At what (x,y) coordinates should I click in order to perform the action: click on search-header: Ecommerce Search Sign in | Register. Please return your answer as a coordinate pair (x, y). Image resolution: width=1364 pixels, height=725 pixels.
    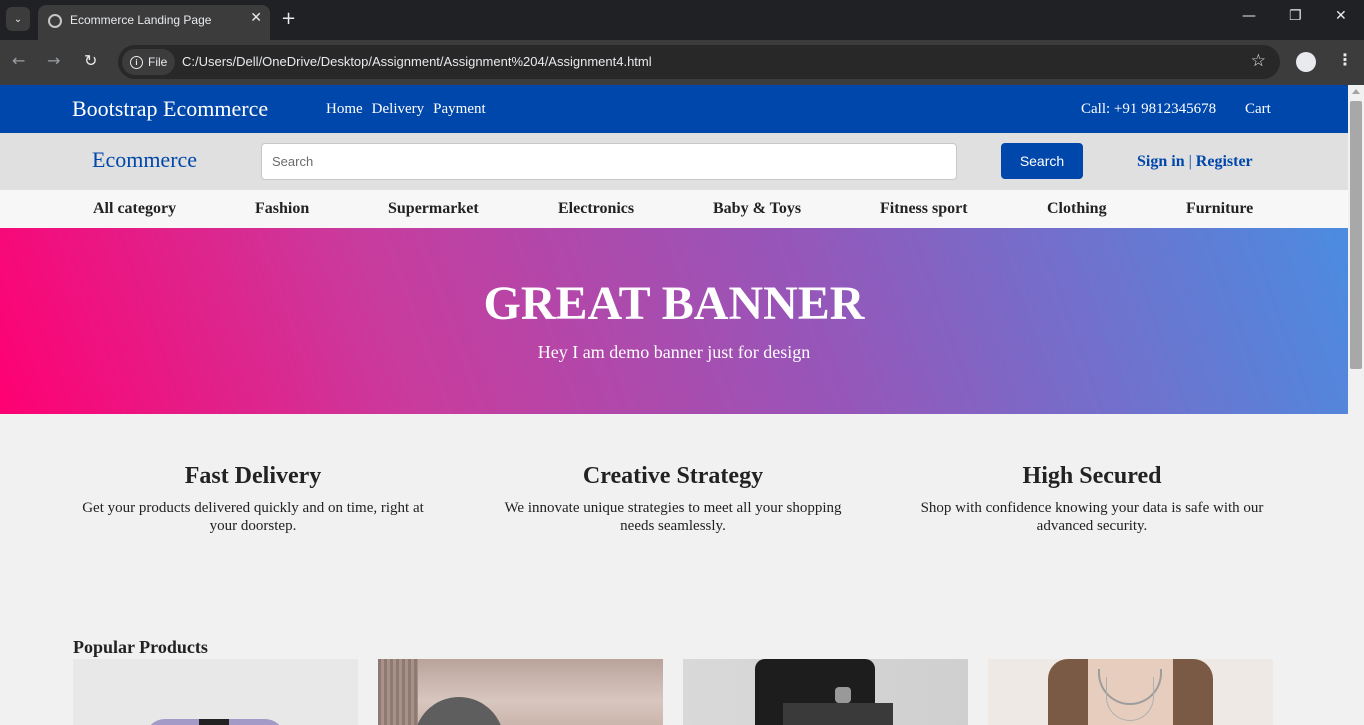
    Looking at the image, I should click on (674, 161).